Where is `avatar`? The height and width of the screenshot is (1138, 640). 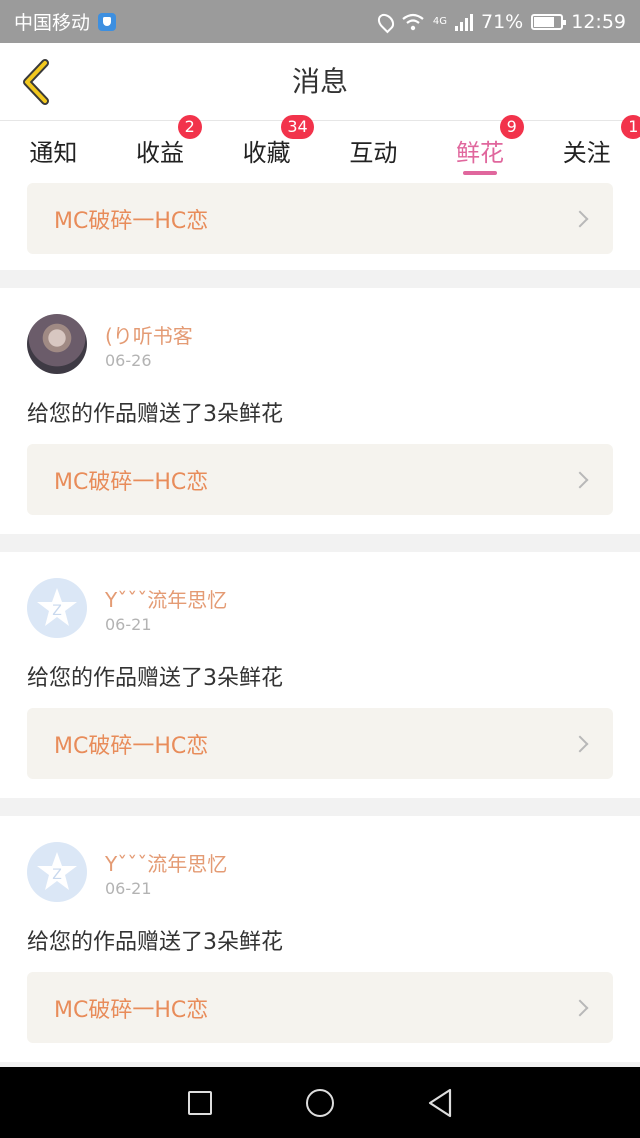 avatar is located at coordinates (57, 344).